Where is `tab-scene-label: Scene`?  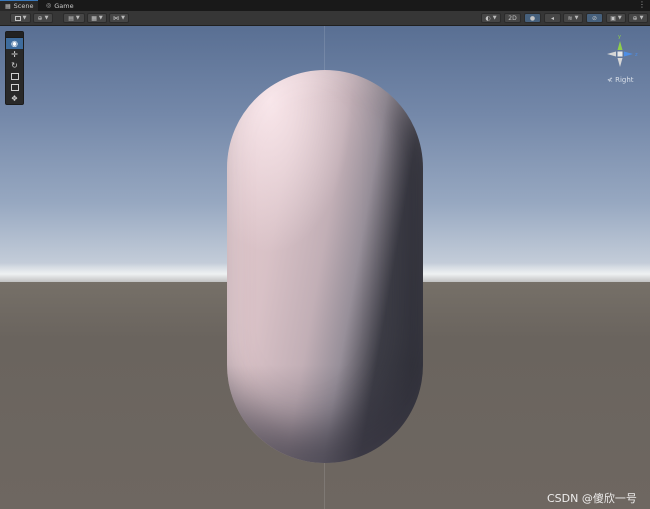 tab-scene-label: Scene is located at coordinates (23, 6).